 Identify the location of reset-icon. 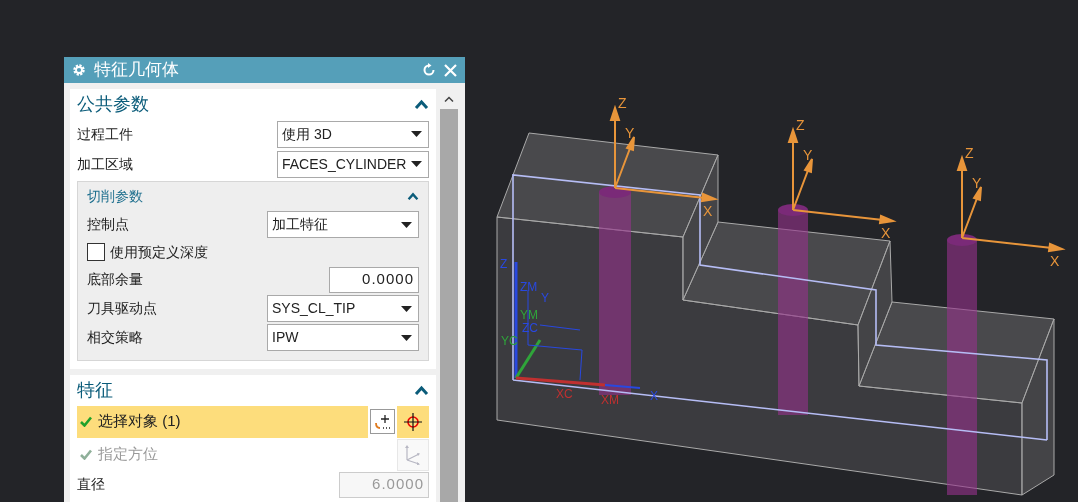
(429, 70).